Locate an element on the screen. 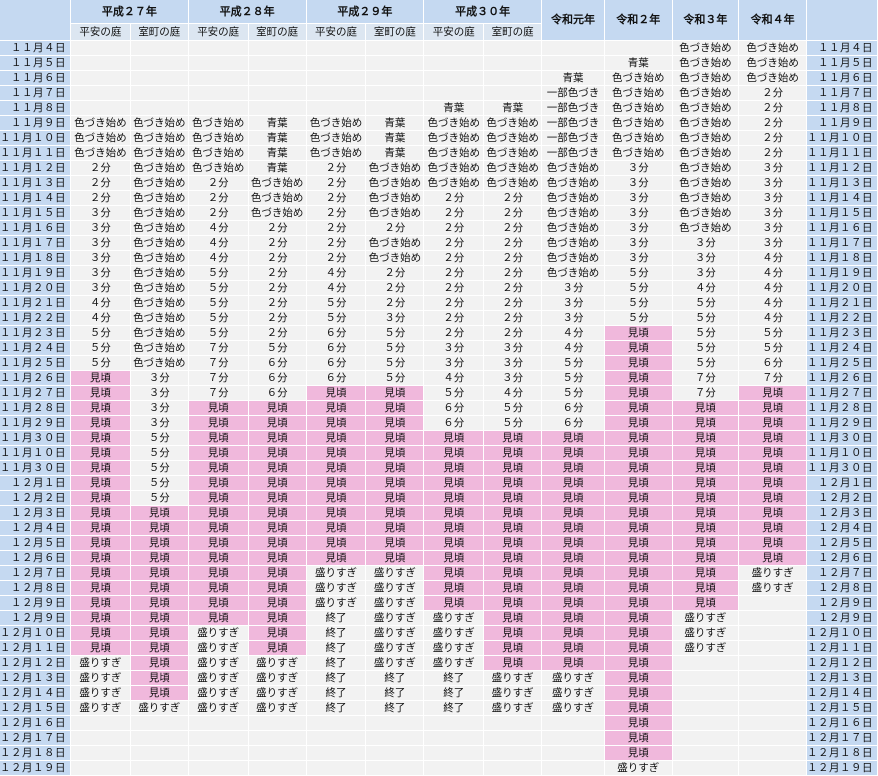  date-cell-right: １１月１１日 is located at coordinates (842, 153).